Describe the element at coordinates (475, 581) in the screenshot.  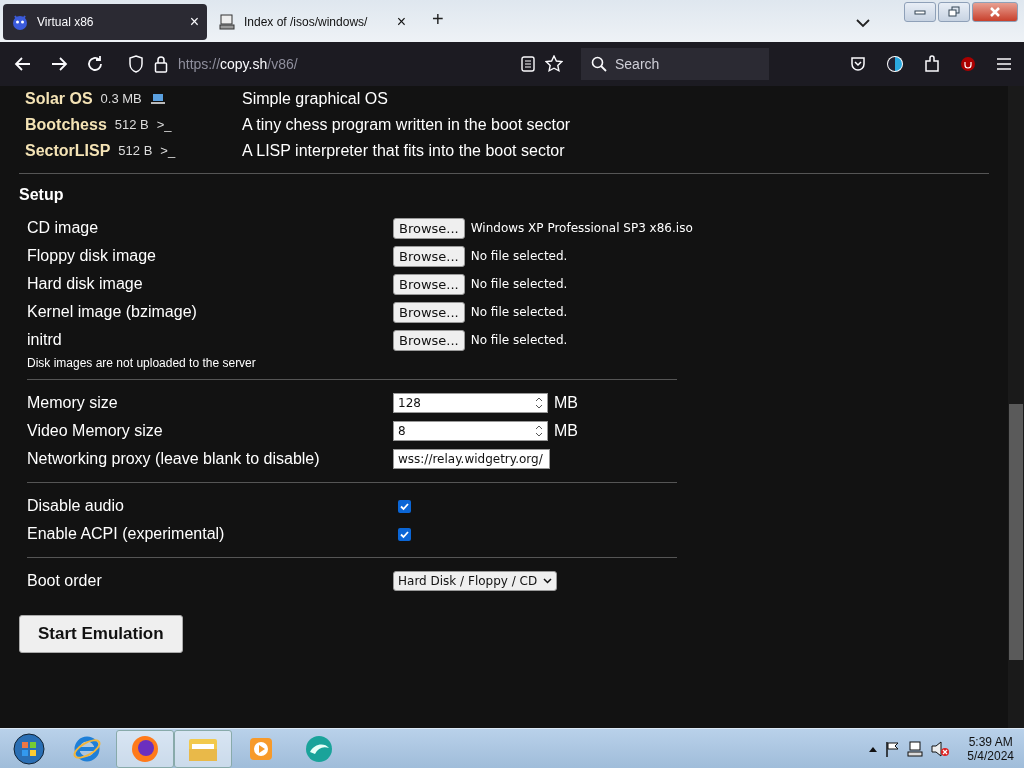
I see `boot-order-dropdown: Hard Disk / Floppy / CD` at that location.